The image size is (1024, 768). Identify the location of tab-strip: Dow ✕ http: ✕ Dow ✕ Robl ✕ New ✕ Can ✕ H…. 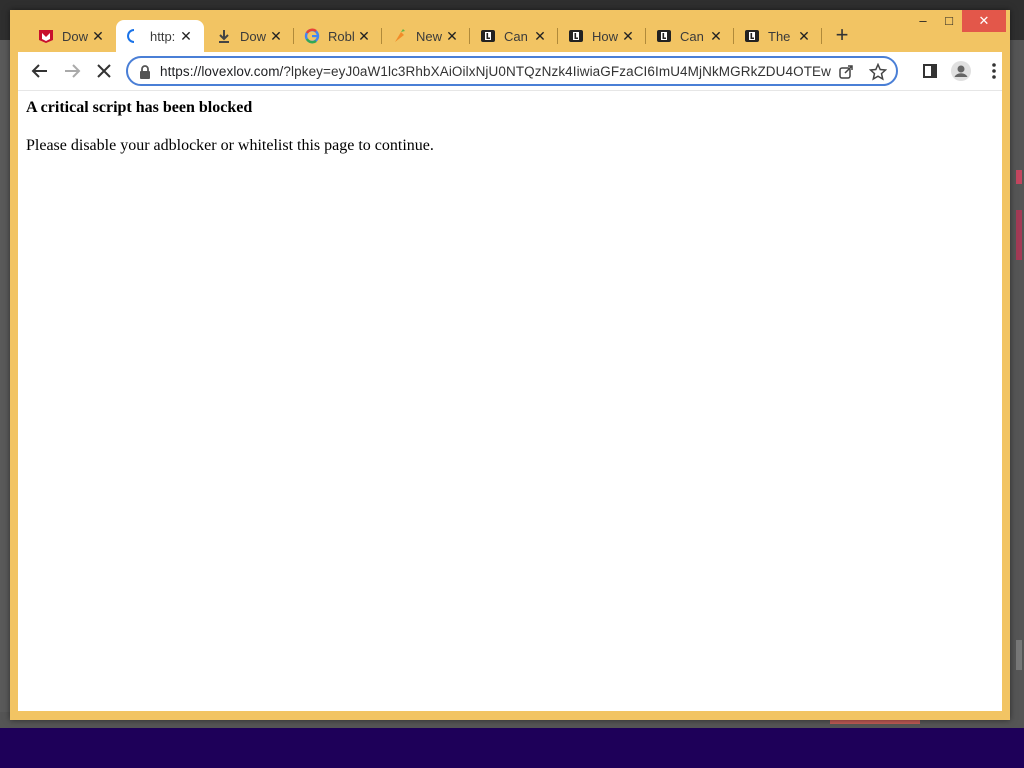
(510, 31).